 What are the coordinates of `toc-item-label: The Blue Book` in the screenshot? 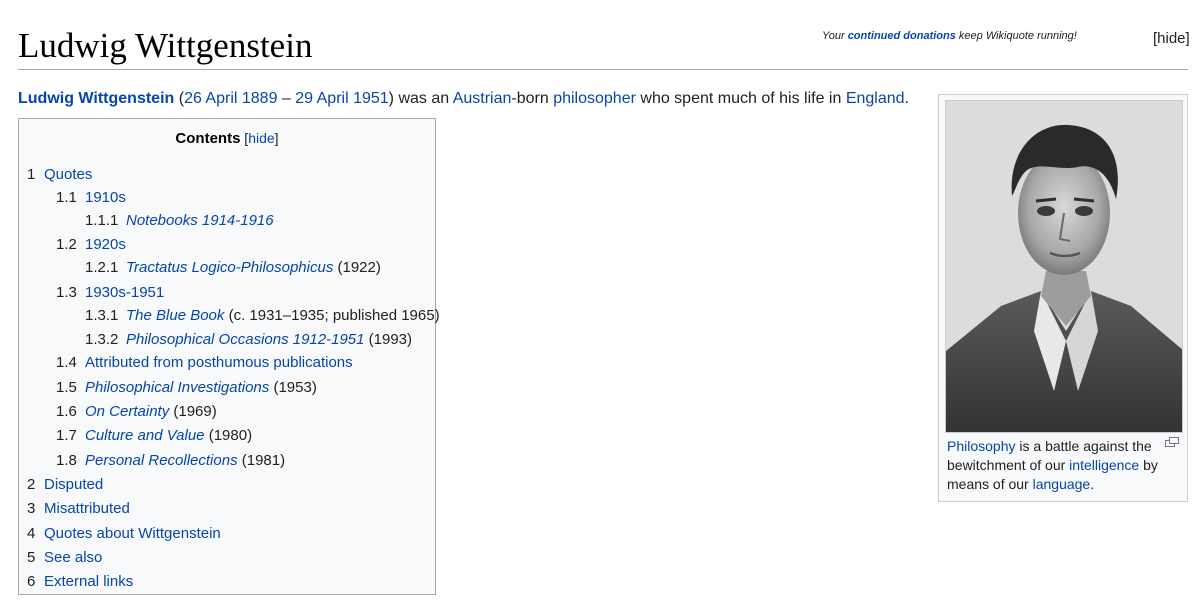 It's located at (175, 315).